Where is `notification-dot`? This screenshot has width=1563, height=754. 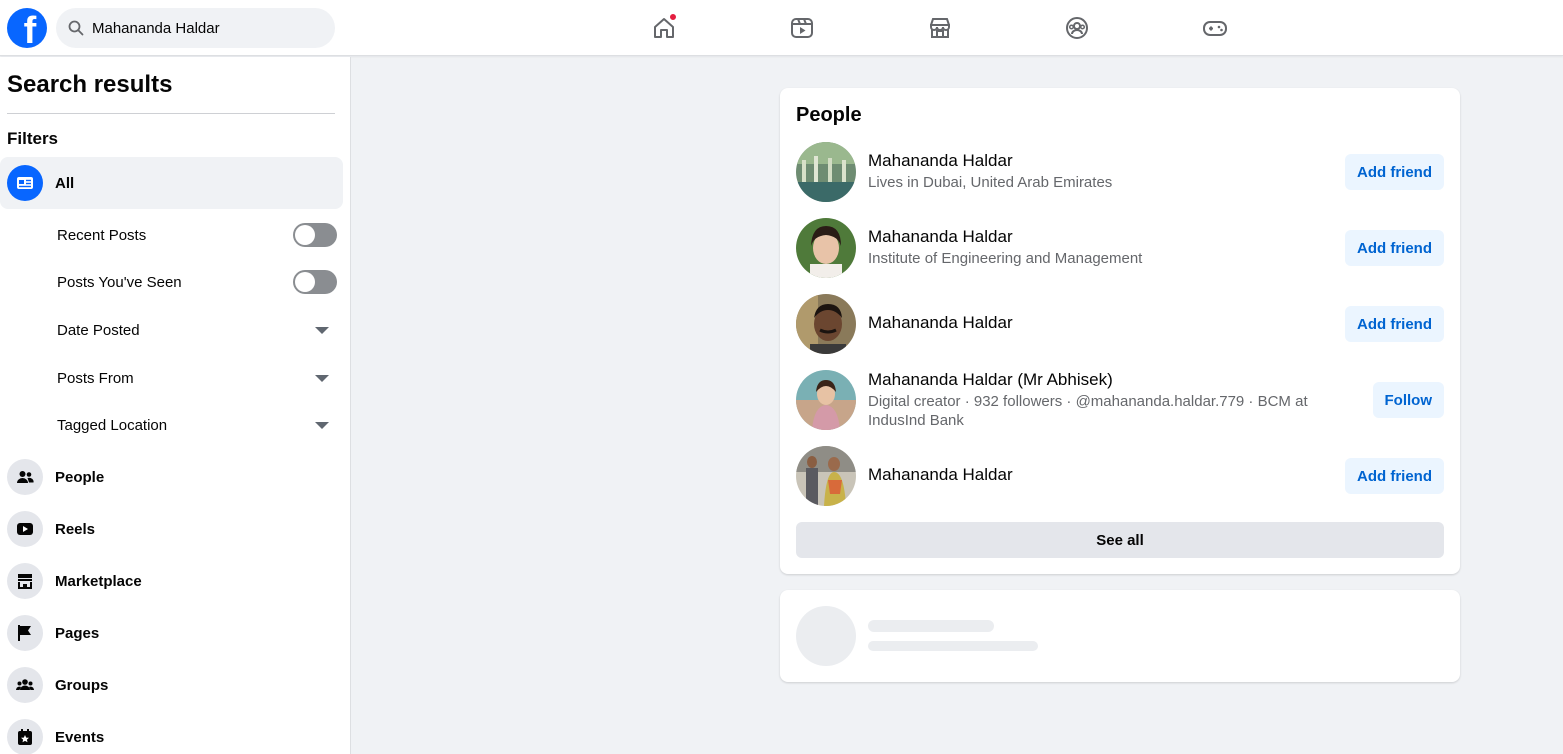 notification-dot is located at coordinates (673, 17).